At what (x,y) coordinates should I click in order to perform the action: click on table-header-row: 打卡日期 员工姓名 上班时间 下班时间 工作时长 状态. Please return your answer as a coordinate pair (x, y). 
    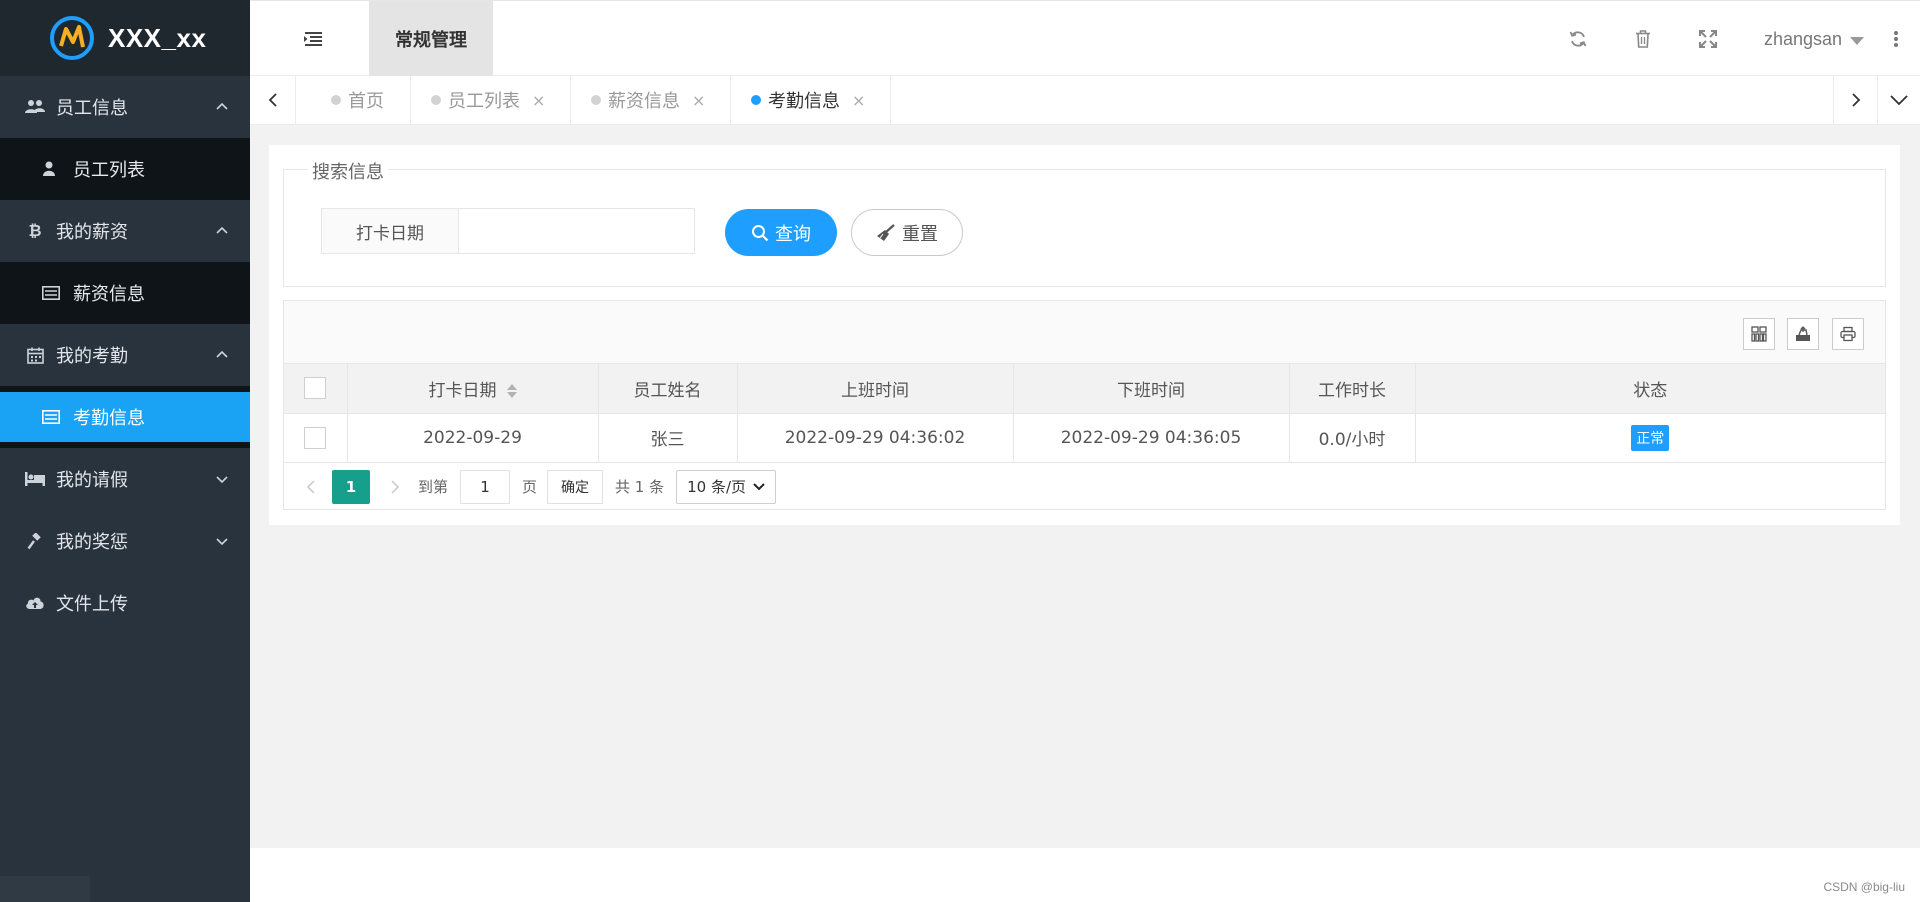
    Looking at the image, I should click on (1084, 389).